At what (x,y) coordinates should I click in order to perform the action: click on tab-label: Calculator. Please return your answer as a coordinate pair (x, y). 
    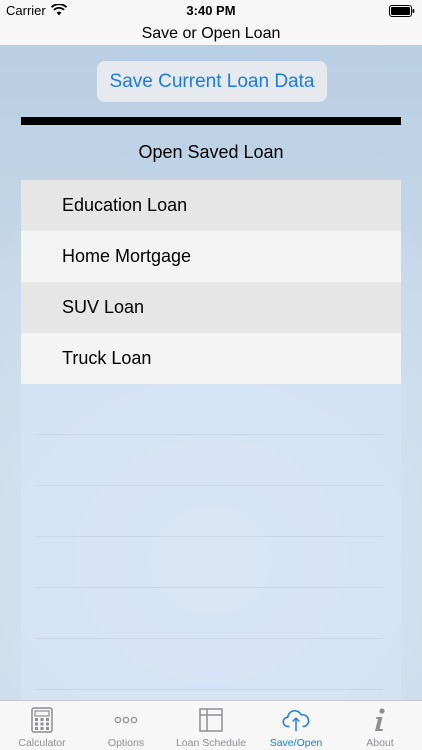
    Looking at the image, I should click on (42, 743).